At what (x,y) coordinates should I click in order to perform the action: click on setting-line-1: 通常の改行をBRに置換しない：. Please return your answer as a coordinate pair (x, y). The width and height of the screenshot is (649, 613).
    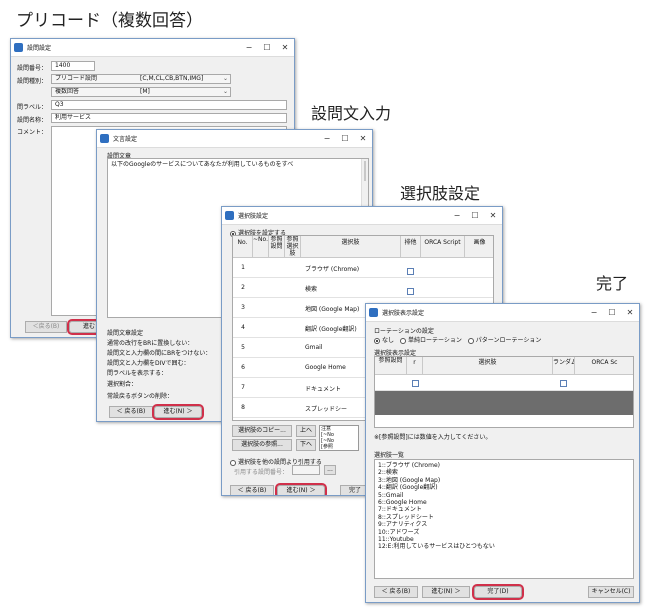
    Looking at the image, I should click on (150, 343).